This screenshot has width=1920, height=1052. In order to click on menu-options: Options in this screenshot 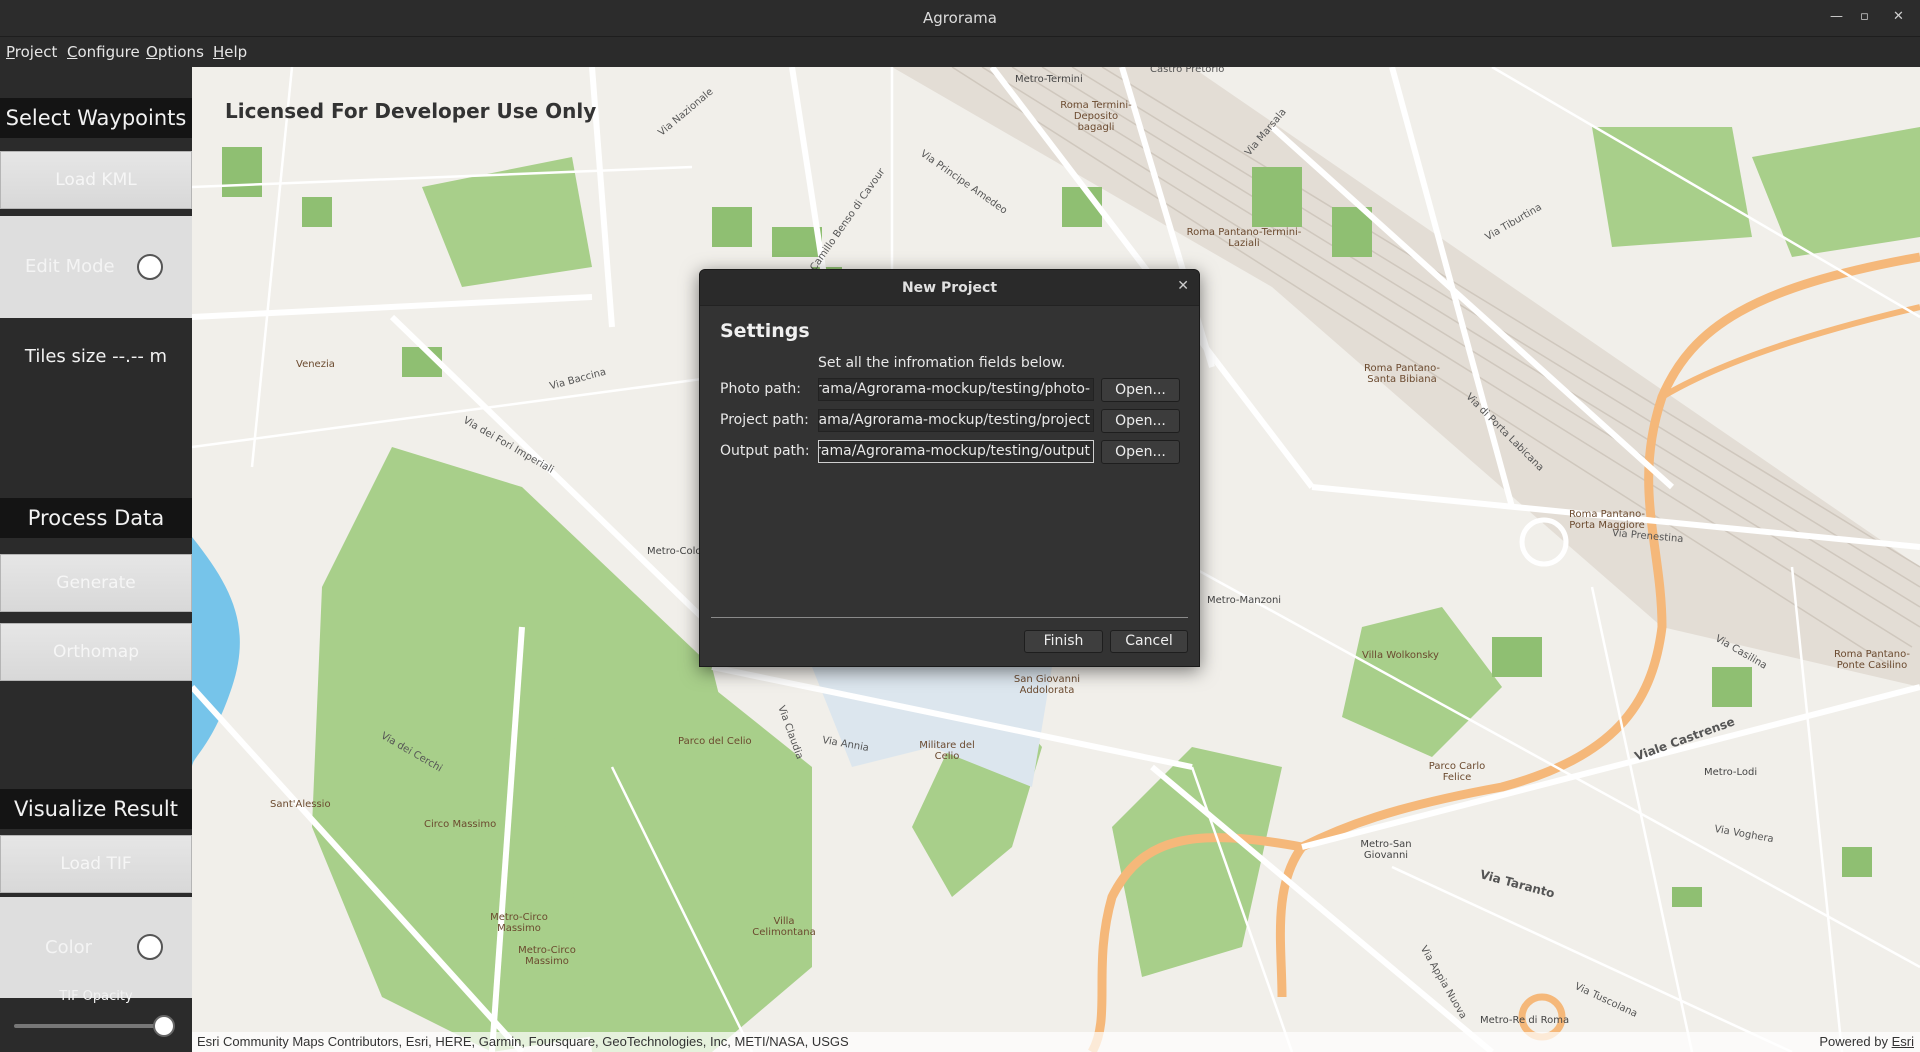, I will do `click(175, 52)`.